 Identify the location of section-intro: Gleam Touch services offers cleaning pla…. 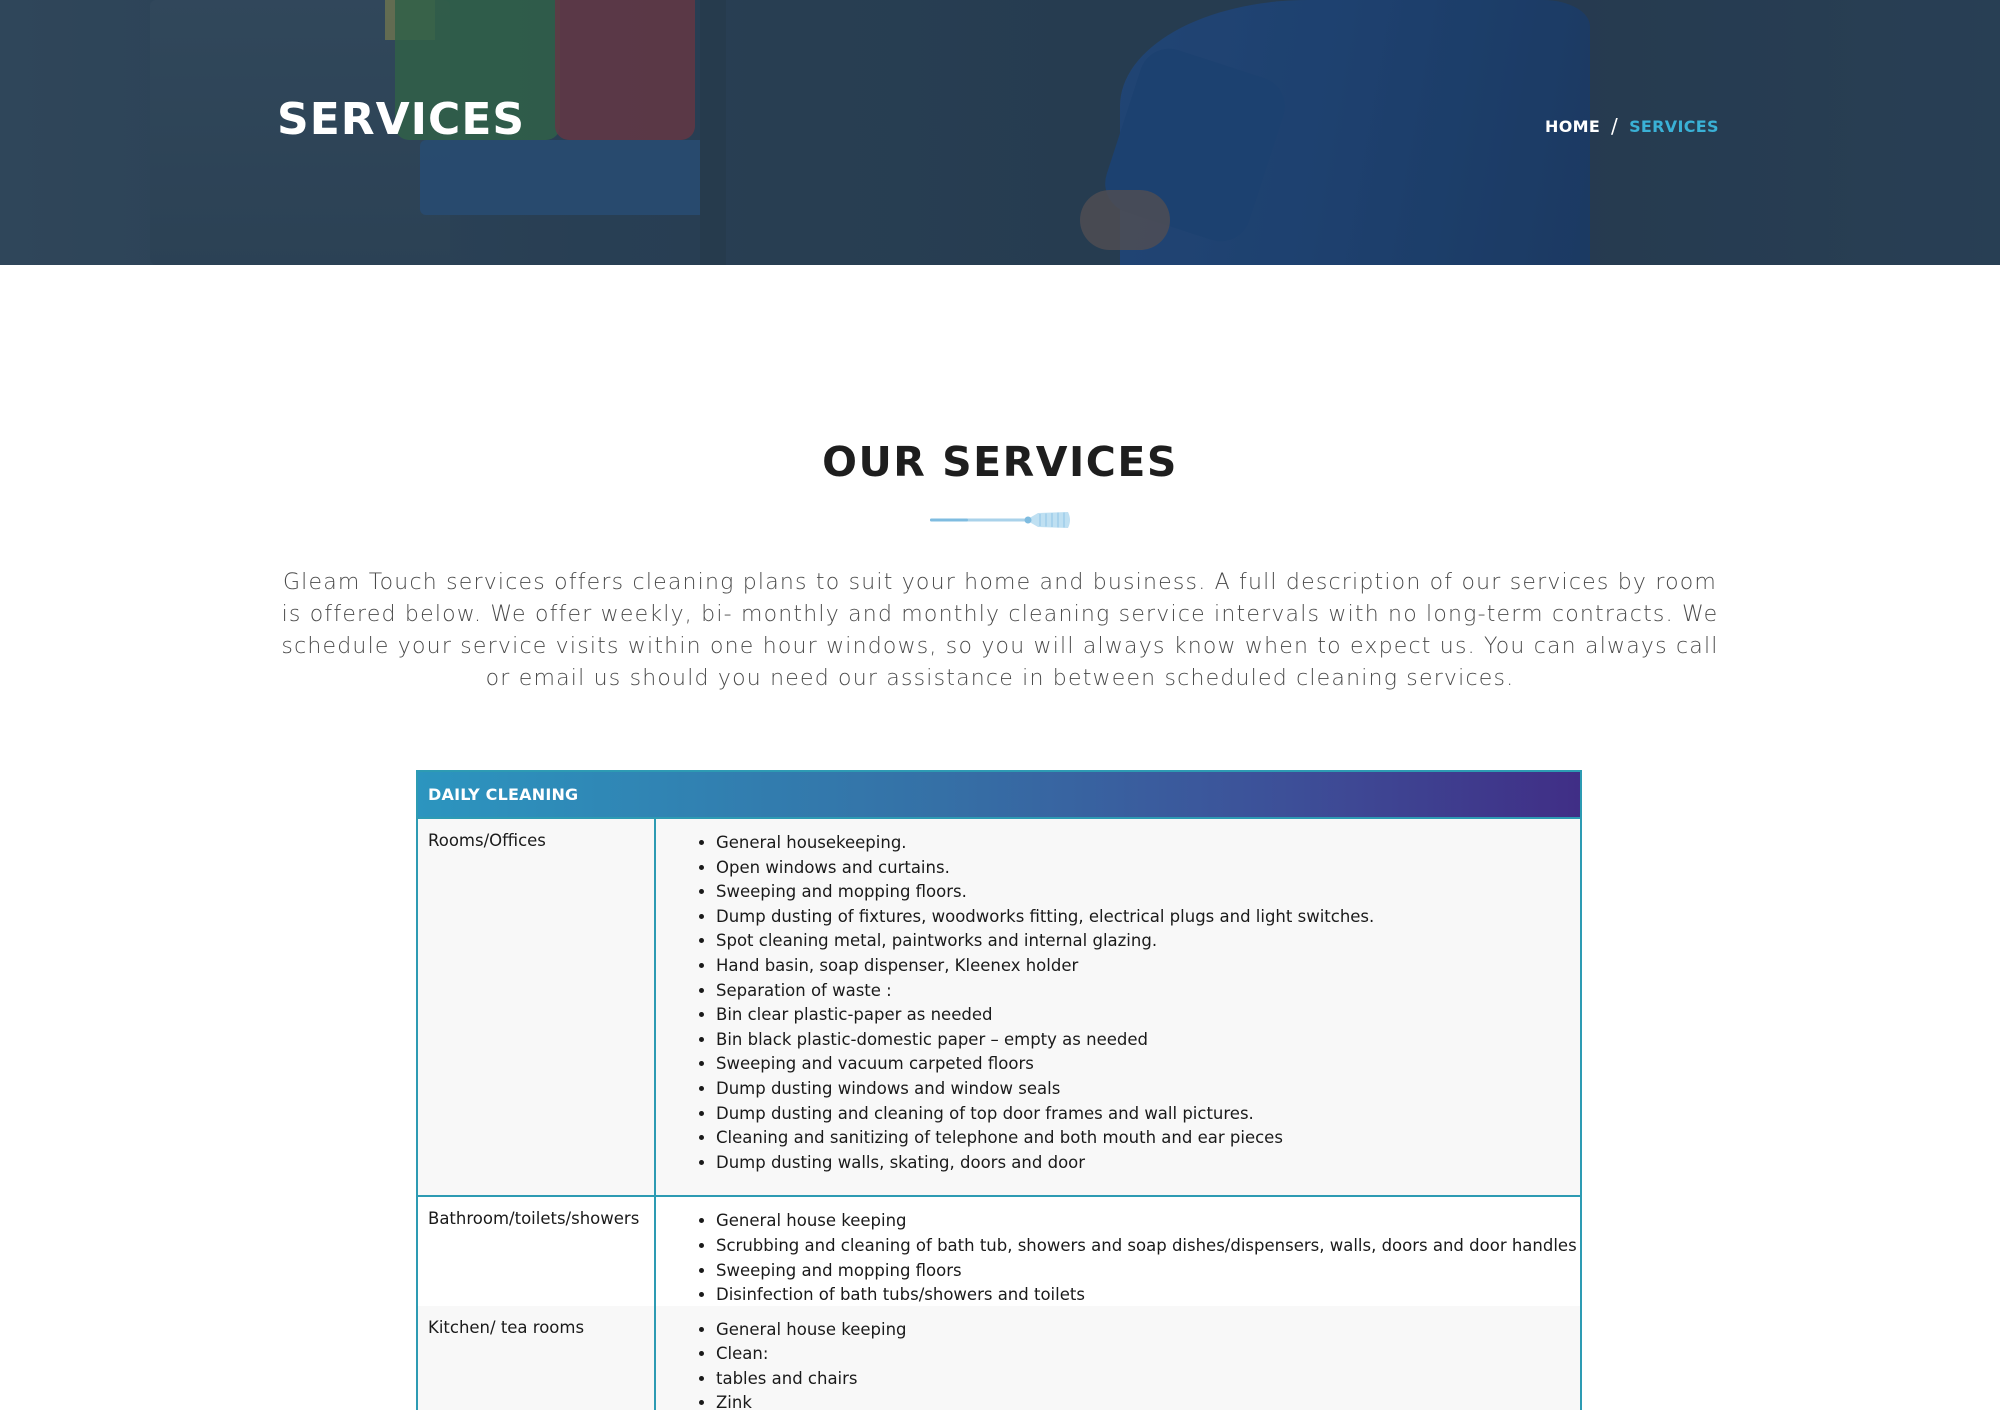
(1000, 630).